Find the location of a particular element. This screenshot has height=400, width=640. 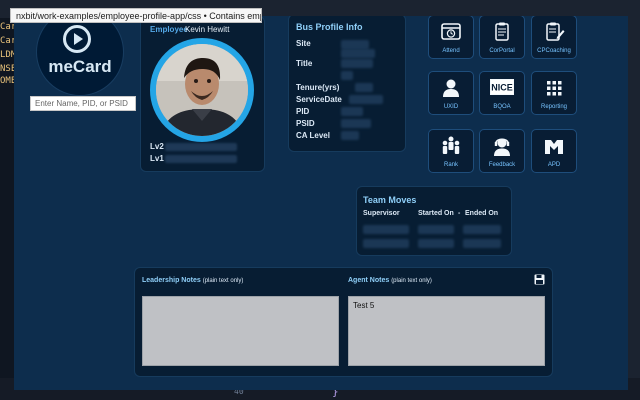

tile-corportal: CorPortal is located at coordinates (502, 37).